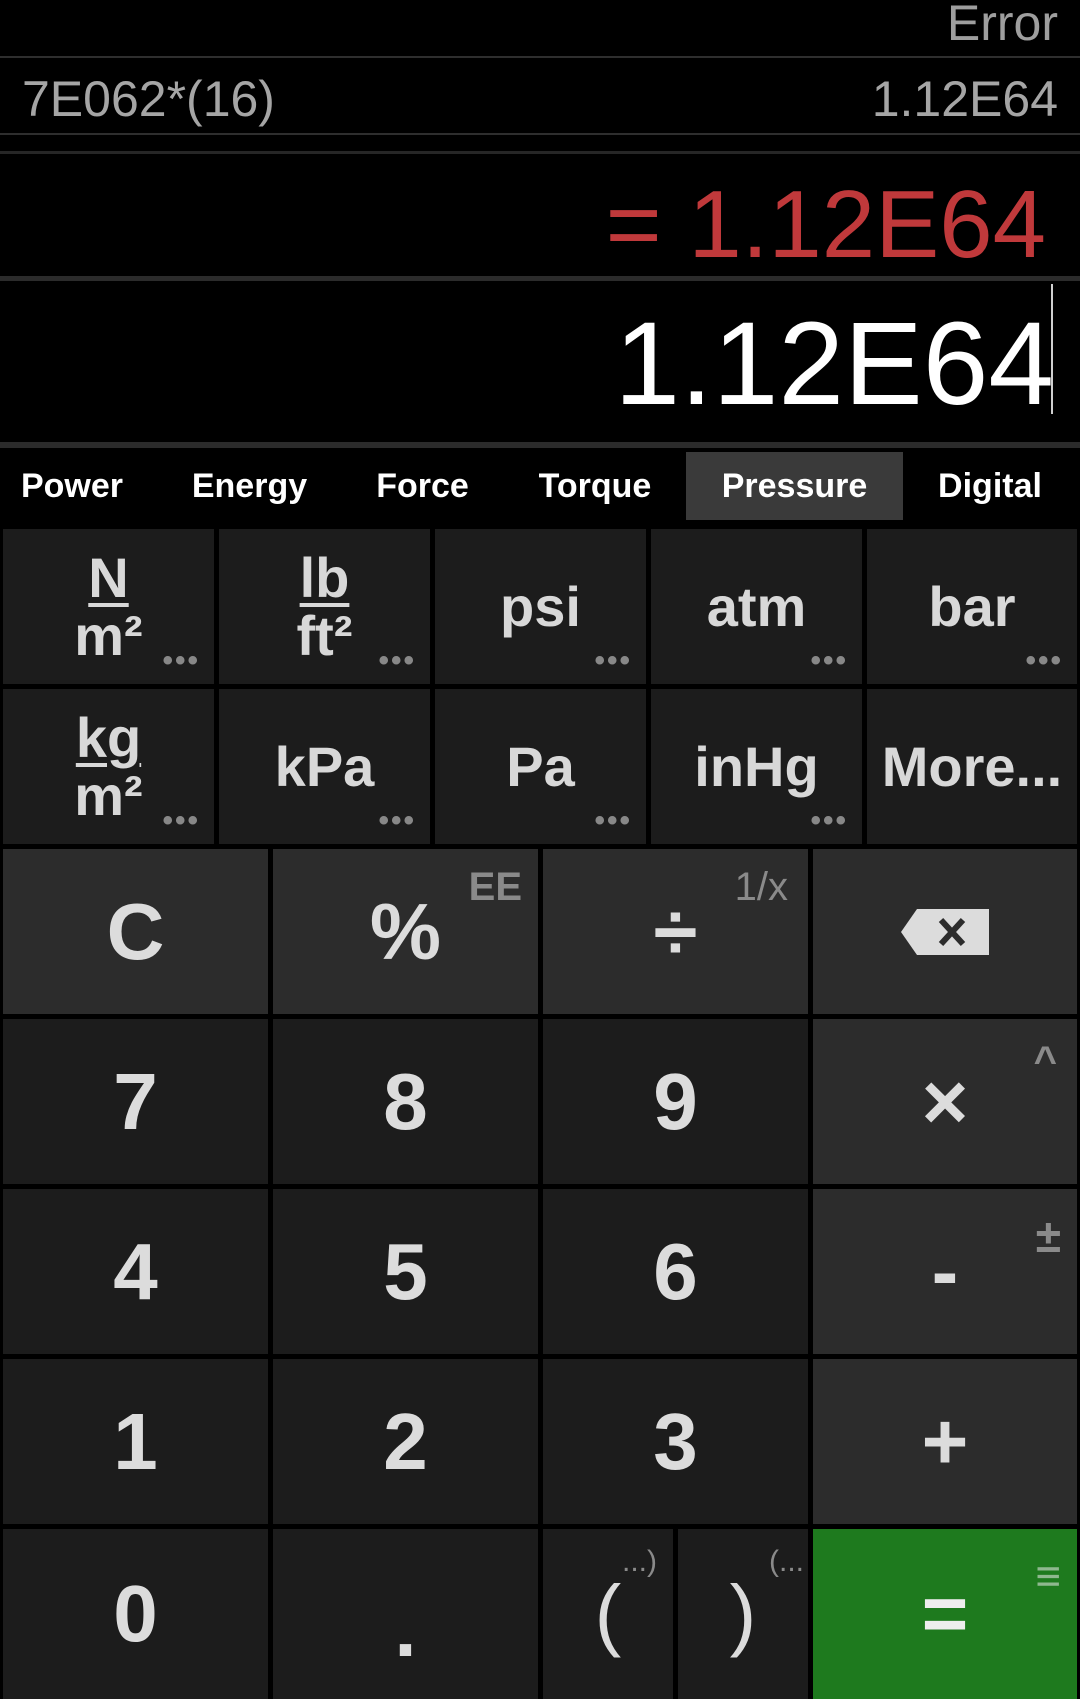 The image size is (1080, 1699). I want to click on minus-button: - ±, so click(945, 1271).